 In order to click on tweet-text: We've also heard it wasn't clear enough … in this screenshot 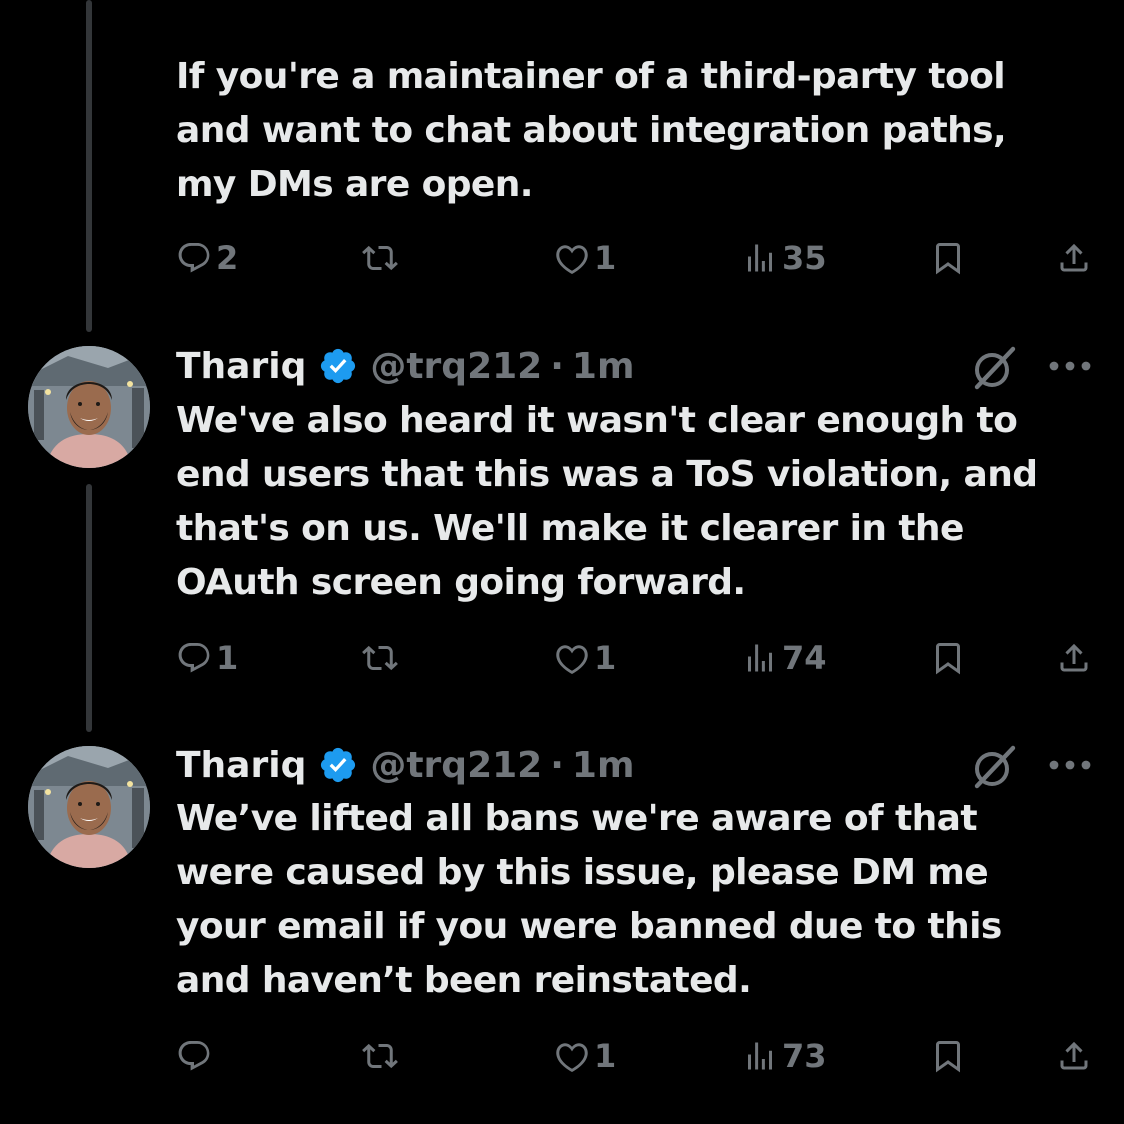, I will do `click(607, 501)`.